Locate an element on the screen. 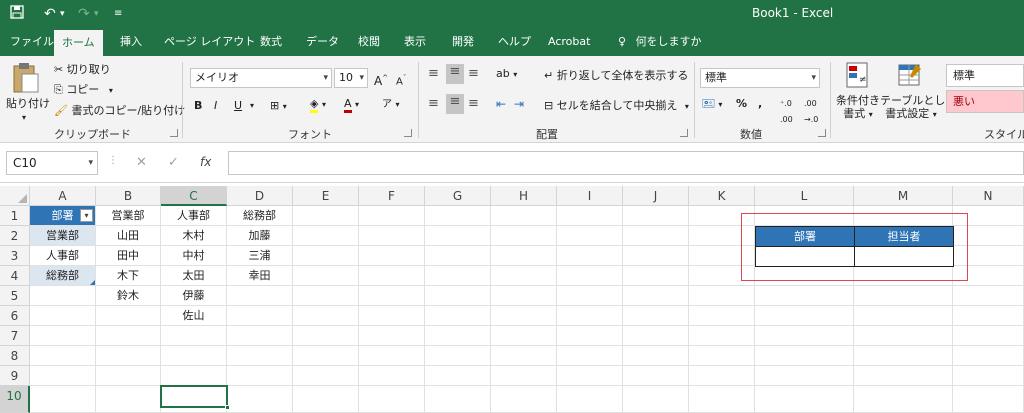 The height and width of the screenshot is (413, 1024). currency-icon: 🖭 ▾ is located at coordinates (712, 104).